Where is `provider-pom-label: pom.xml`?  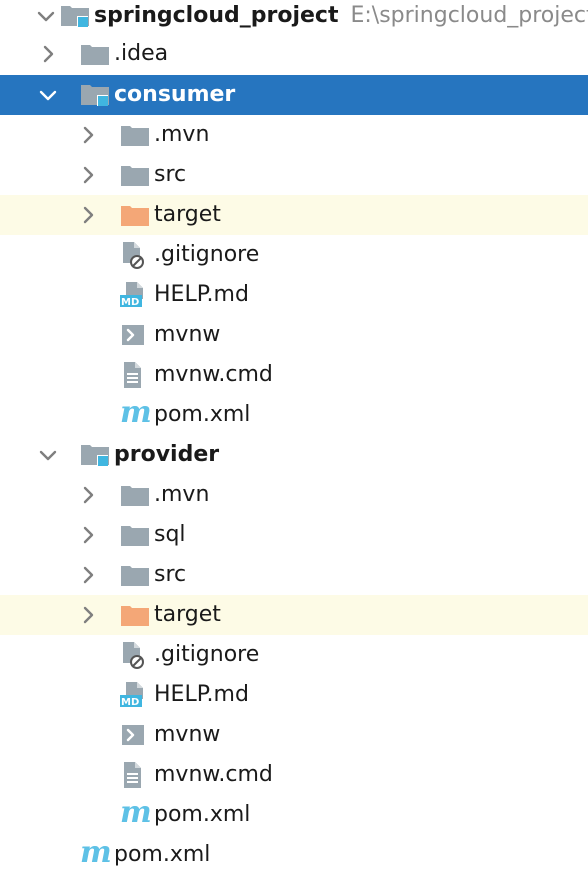 provider-pom-label: pom.xml is located at coordinates (202, 814).